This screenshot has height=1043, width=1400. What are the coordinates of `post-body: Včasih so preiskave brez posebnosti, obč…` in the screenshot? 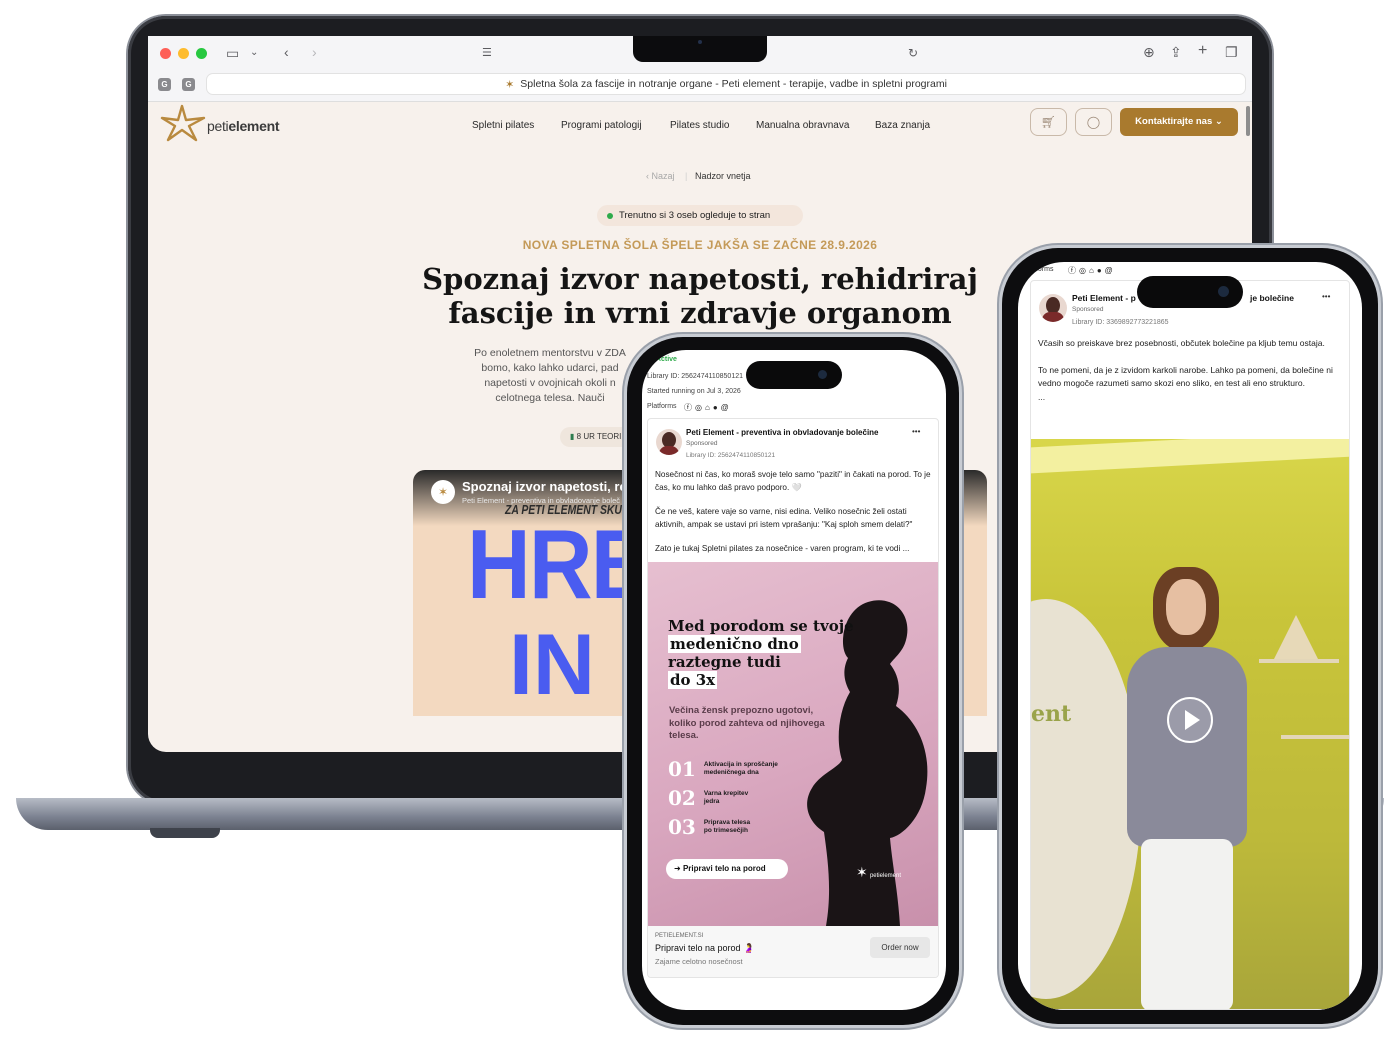 It's located at (1188, 370).